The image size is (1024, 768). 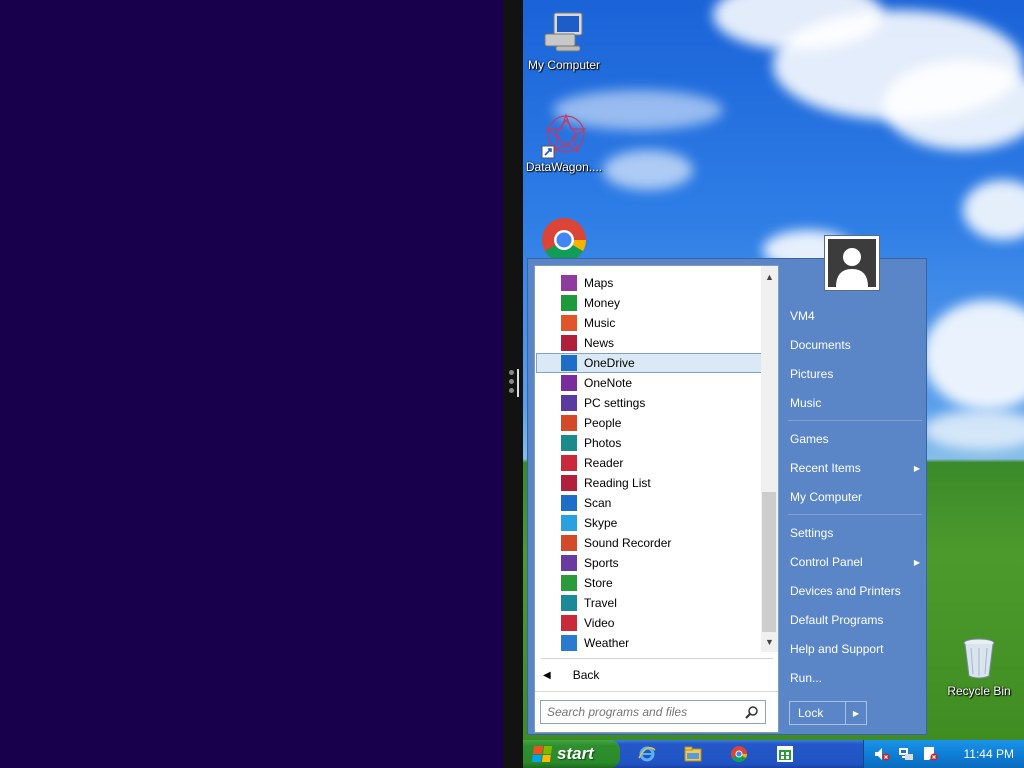 What do you see at coordinates (599, 623) in the screenshot?
I see `program-label: Video` at bounding box center [599, 623].